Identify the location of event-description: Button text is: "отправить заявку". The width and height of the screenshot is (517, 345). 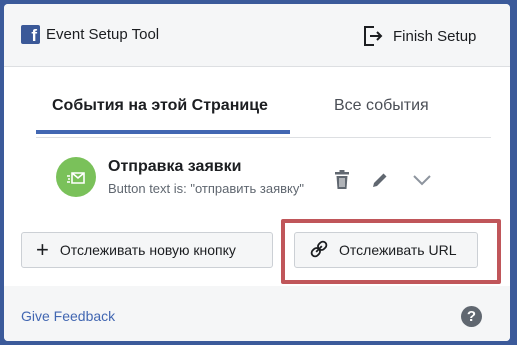
(206, 188).